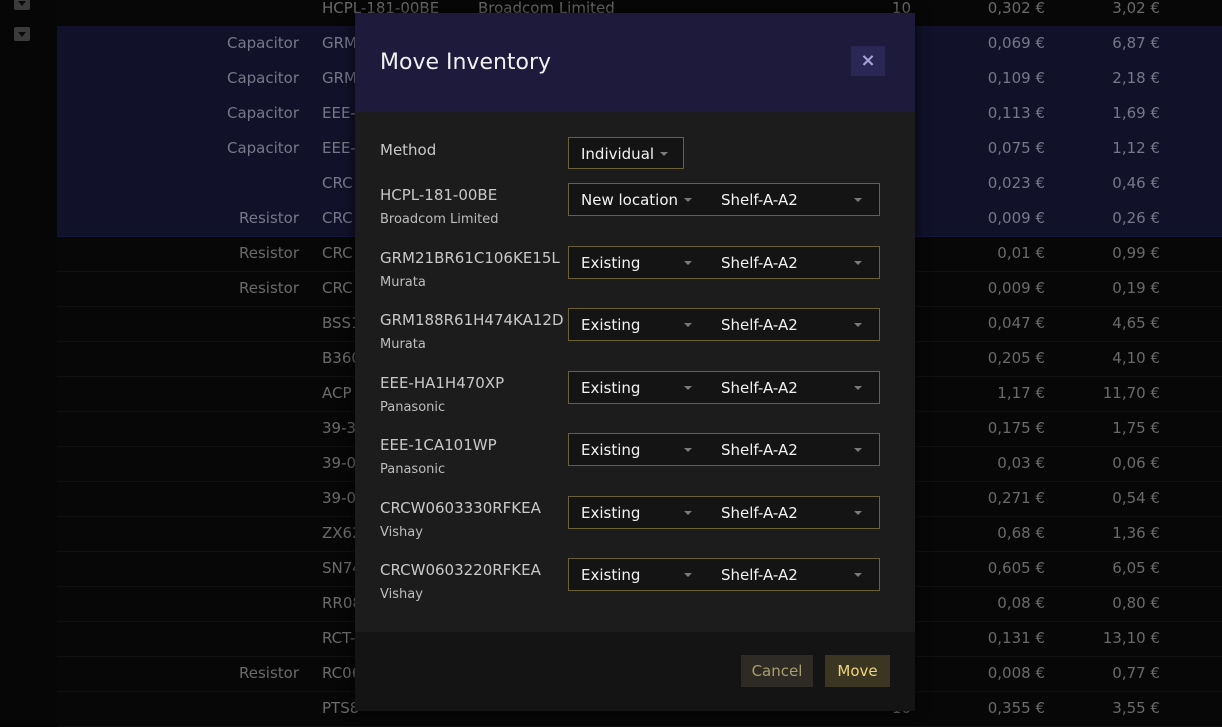 Image resolution: width=1222 pixels, height=727 pixels. What do you see at coordinates (777, 671) in the screenshot?
I see `cancel-button: Cancel` at bounding box center [777, 671].